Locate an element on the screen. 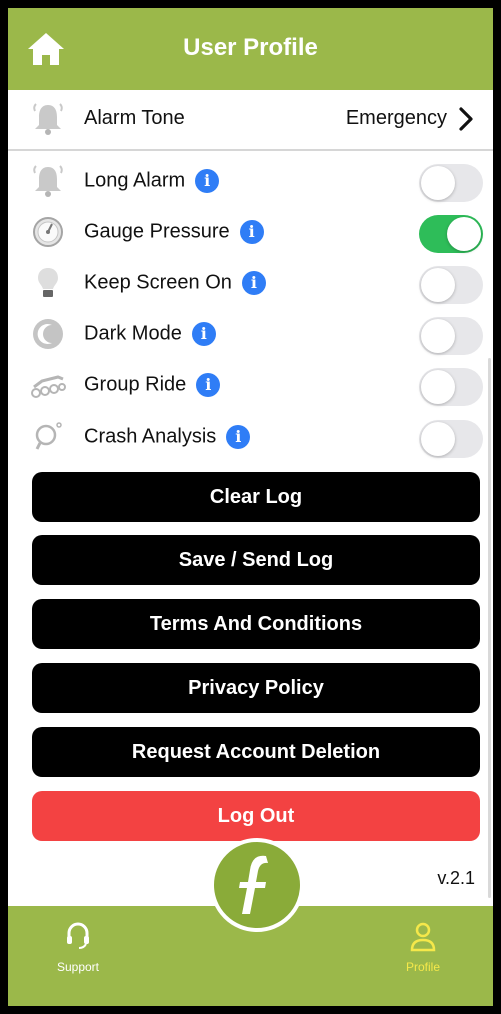 This screenshot has width=501, height=1014. setting-label: Long Alarm is located at coordinates (135, 180).